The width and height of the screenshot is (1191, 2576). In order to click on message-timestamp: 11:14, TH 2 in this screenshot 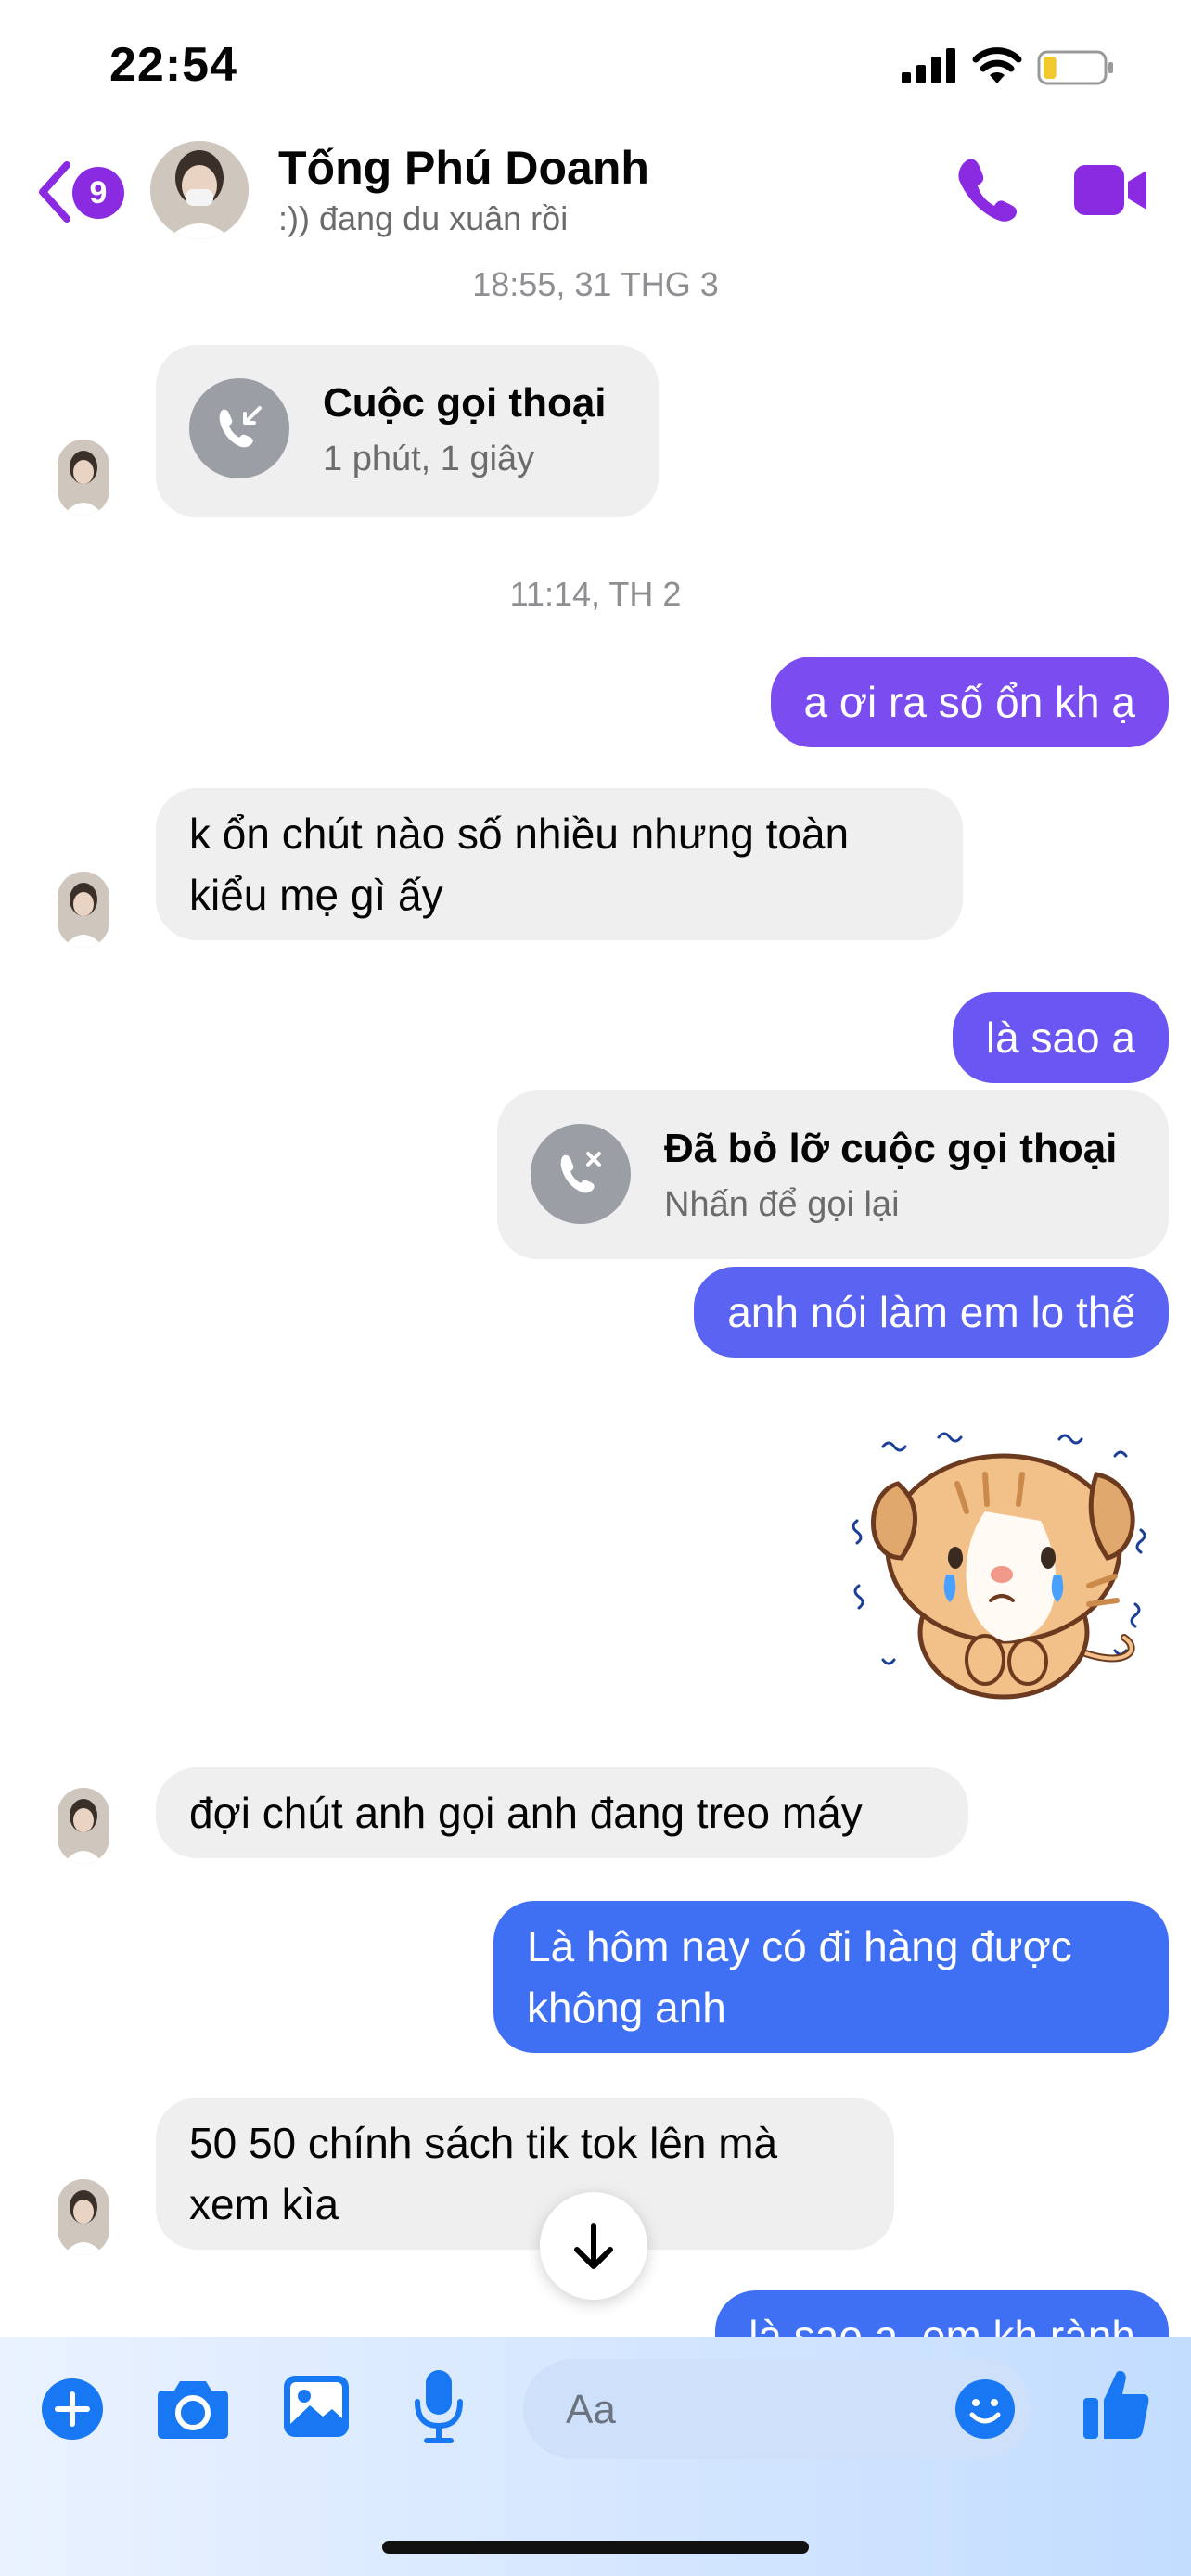, I will do `click(595, 594)`.